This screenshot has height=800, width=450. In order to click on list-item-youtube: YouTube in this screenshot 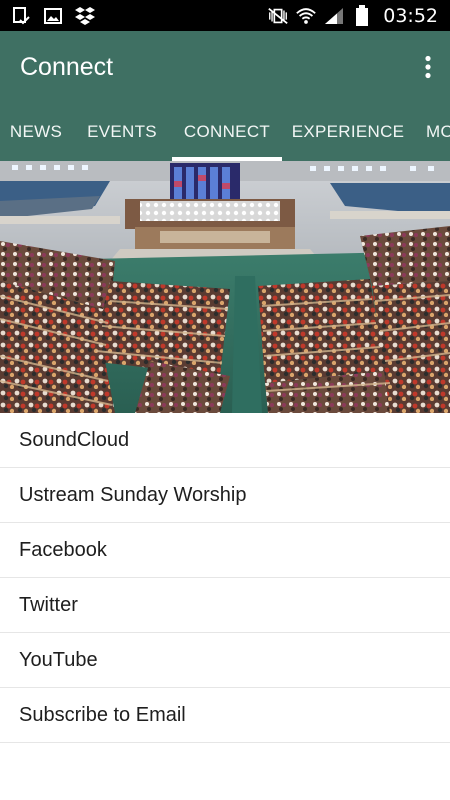, I will do `click(225, 660)`.